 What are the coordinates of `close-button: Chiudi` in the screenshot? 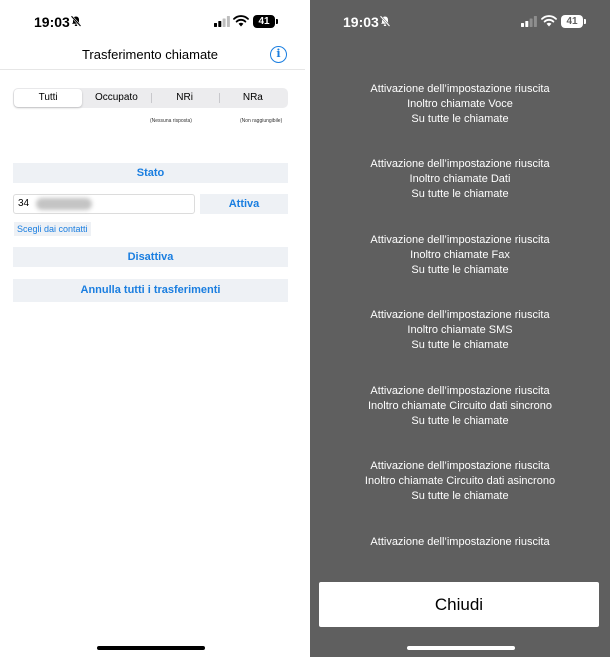 It's located at (459, 604).